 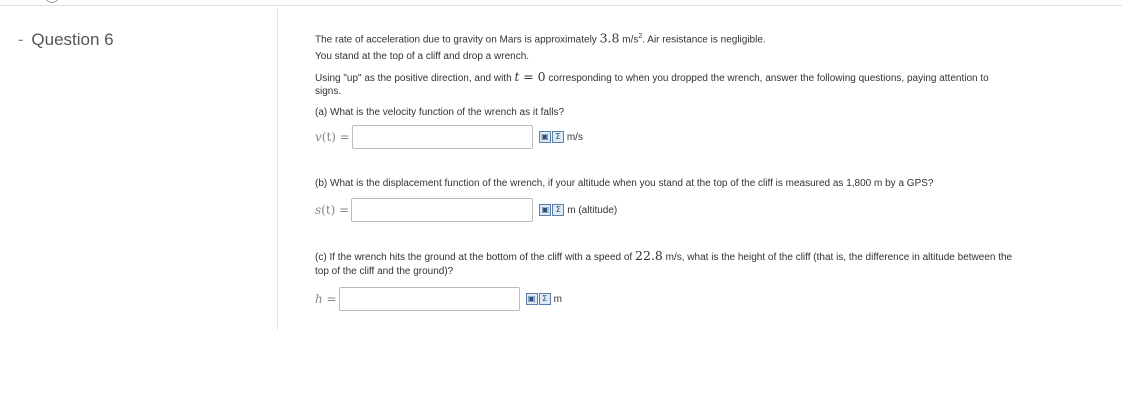 What do you see at coordinates (609, 38) in the screenshot?
I see `gravity-value: 3.8` at bounding box center [609, 38].